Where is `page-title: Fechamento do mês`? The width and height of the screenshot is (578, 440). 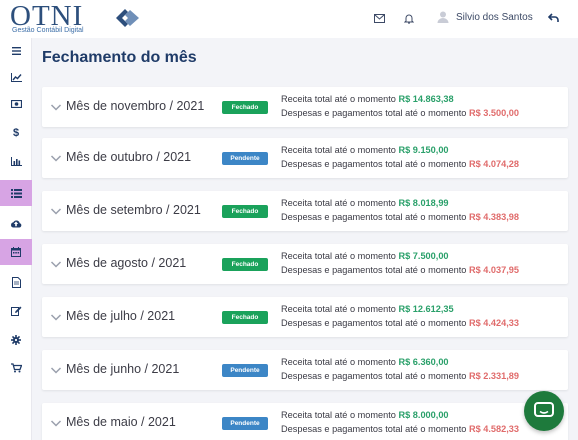
page-title: Fechamento do mês is located at coordinates (119, 57).